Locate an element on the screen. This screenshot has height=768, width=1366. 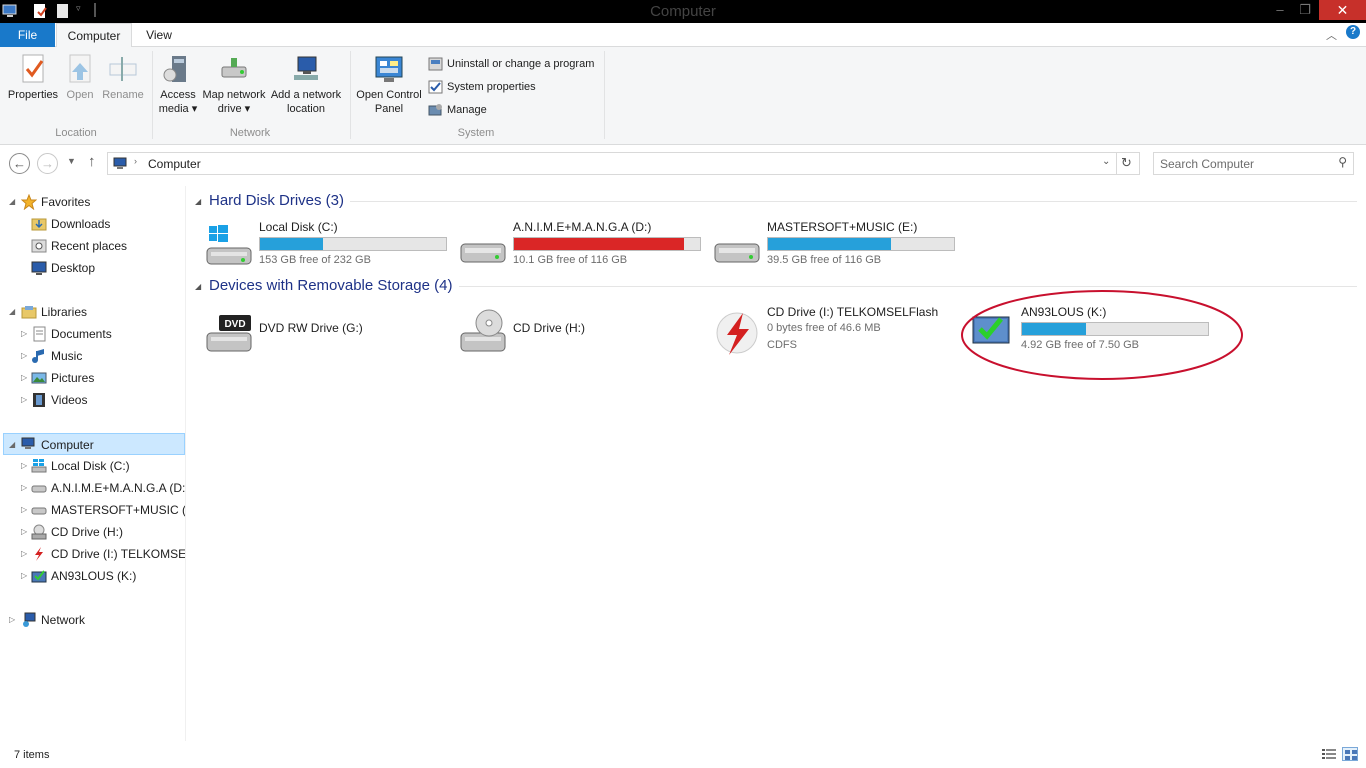
manage-button: Manage is located at coordinates (457, 110).